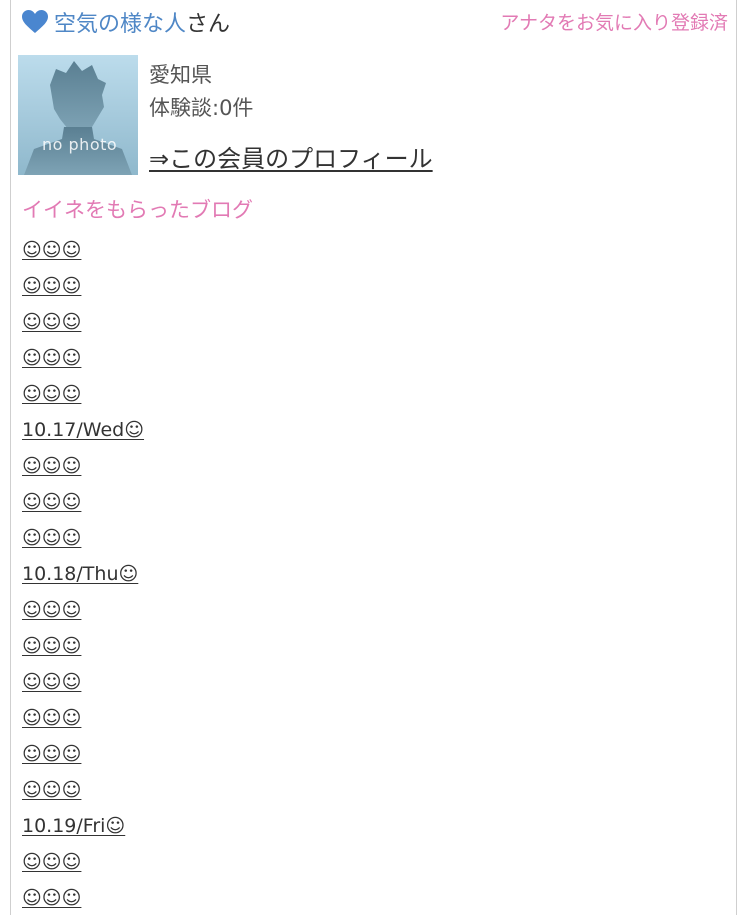  I want to click on blog-post-link: 10.18/Thu☺, so click(80, 574).